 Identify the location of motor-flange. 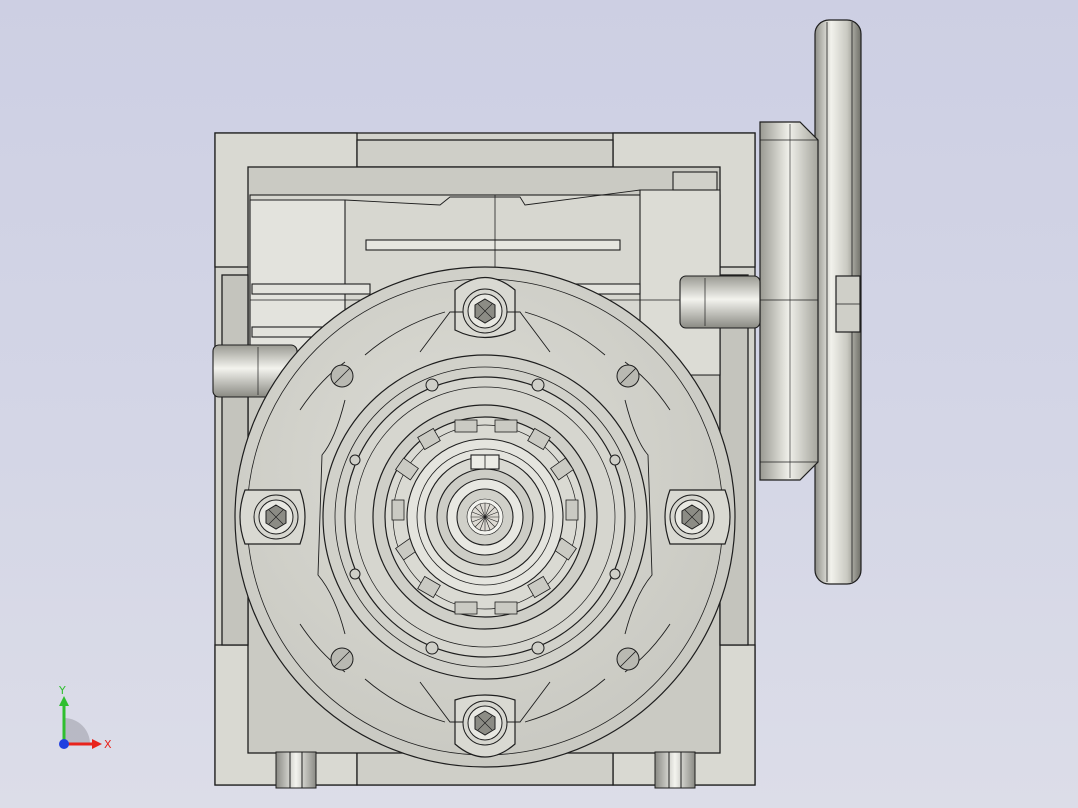
(838, 302).